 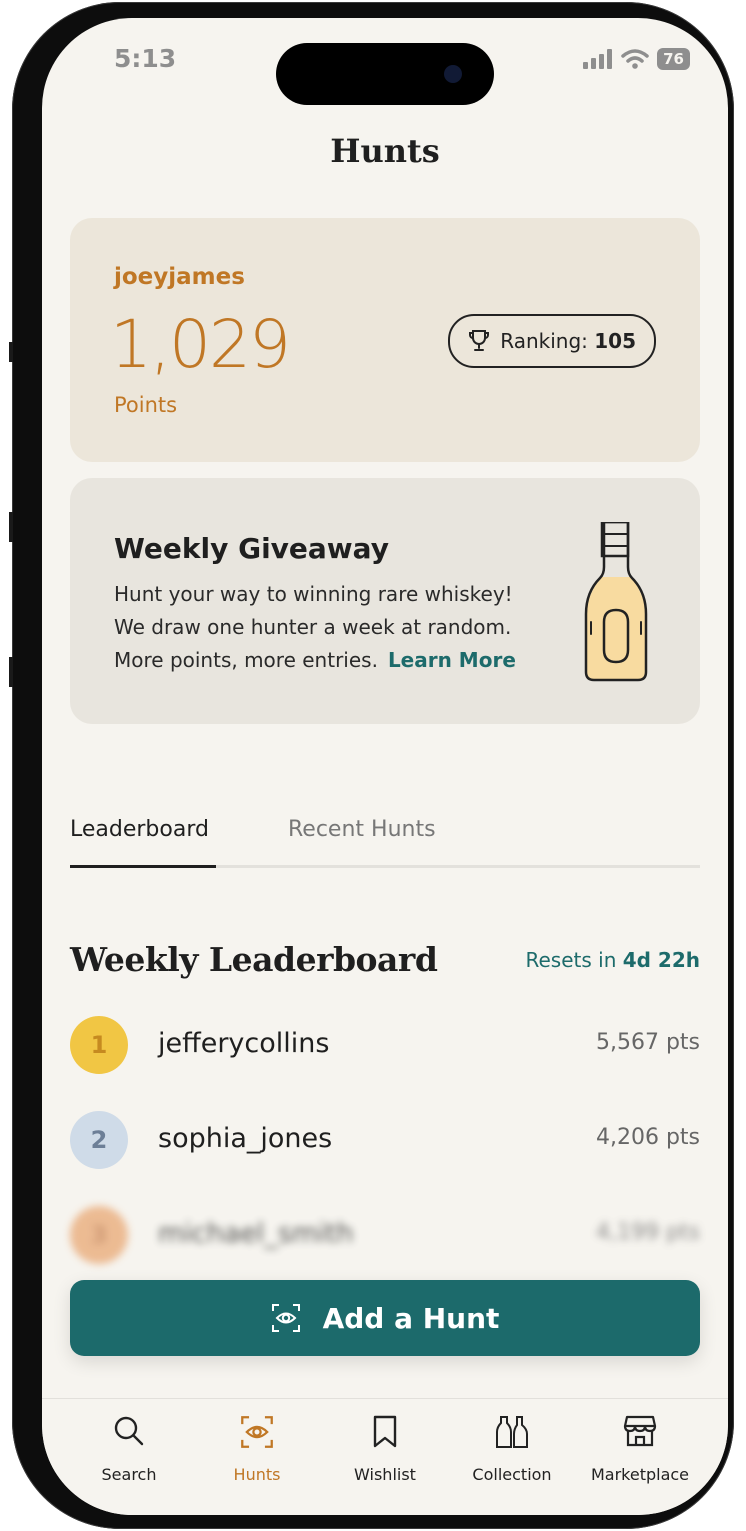 I want to click on wifi-icon, so click(x=635, y=59).